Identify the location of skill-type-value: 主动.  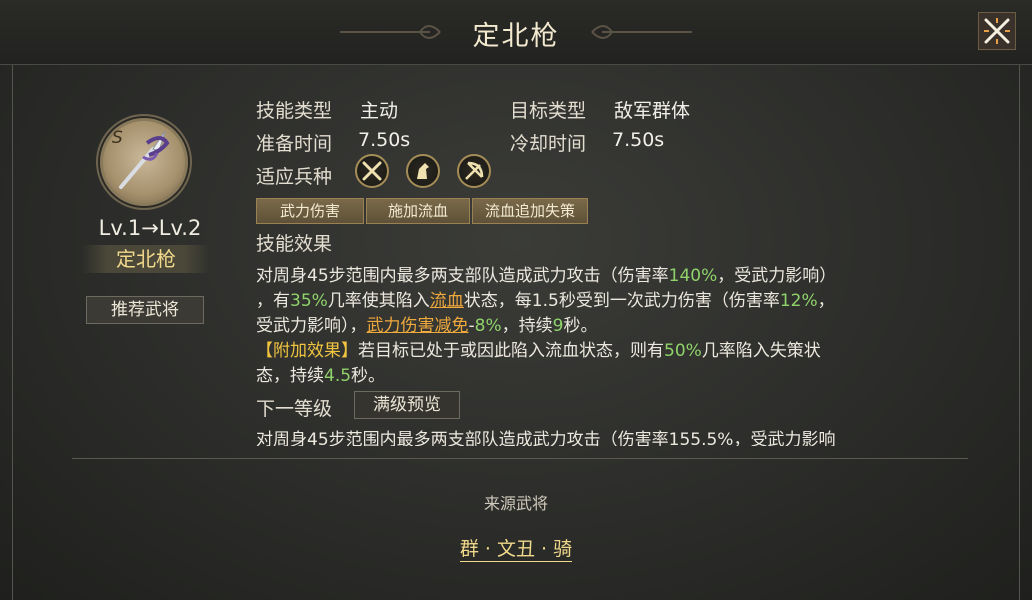
(379, 111).